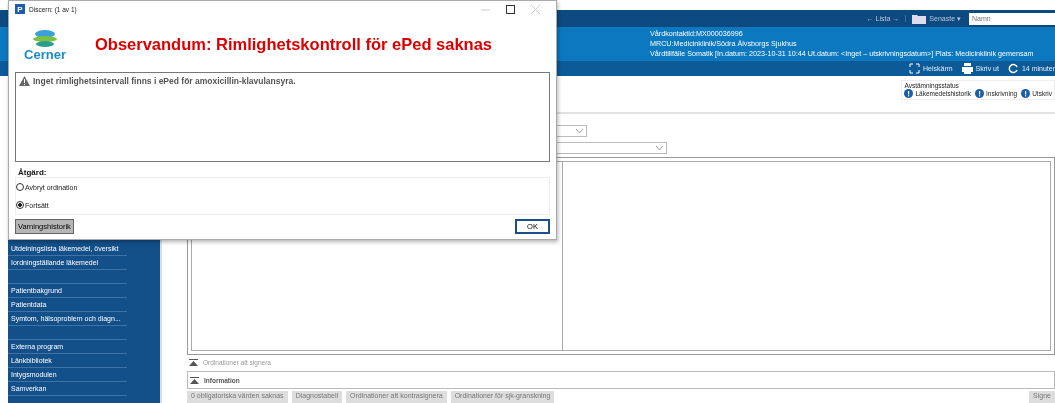  I want to click on action-label: Åtgärd:, so click(32, 172).